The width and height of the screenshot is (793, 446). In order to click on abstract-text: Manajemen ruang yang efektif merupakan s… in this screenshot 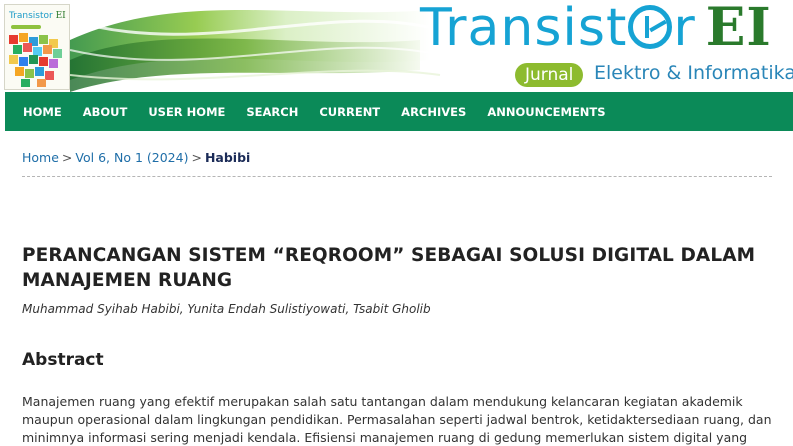, I will do `click(397, 419)`.